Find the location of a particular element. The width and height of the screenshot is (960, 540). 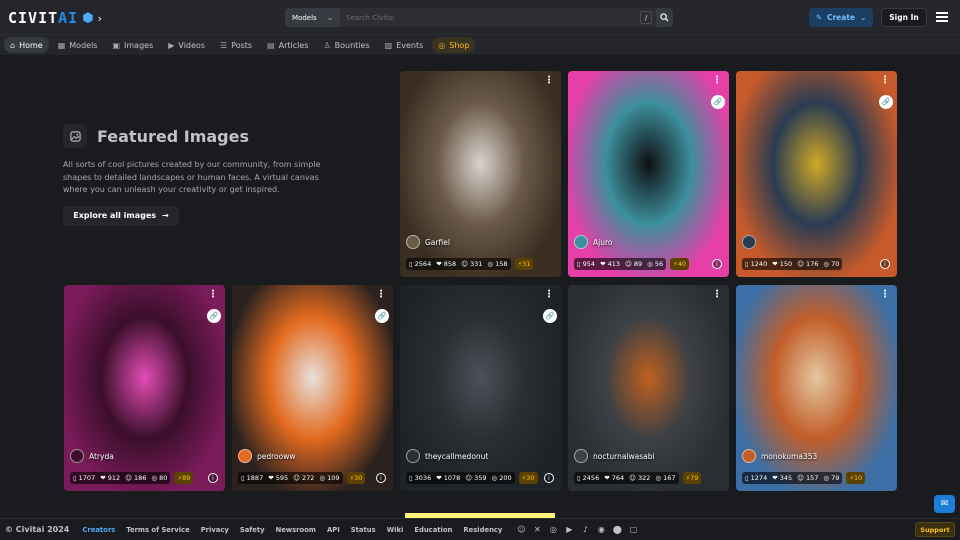

card-user: Garfiel is located at coordinates (428, 242).